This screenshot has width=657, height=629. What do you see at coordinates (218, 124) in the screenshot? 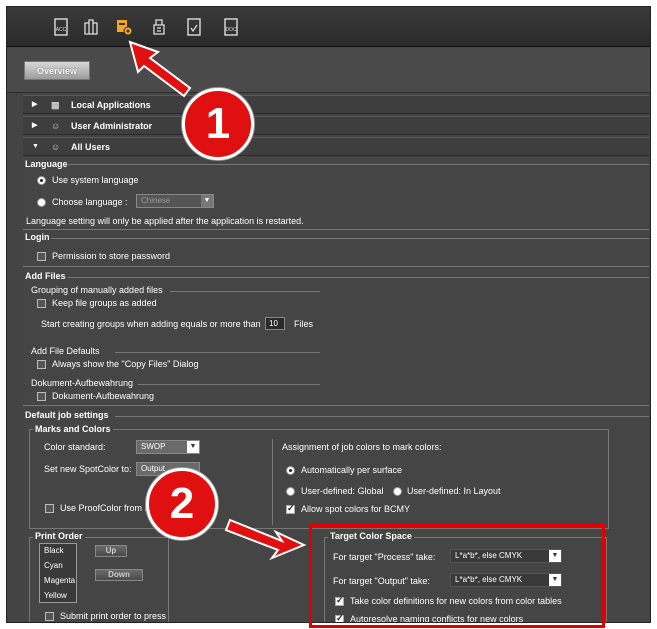
I see `callout-1: 1` at bounding box center [218, 124].